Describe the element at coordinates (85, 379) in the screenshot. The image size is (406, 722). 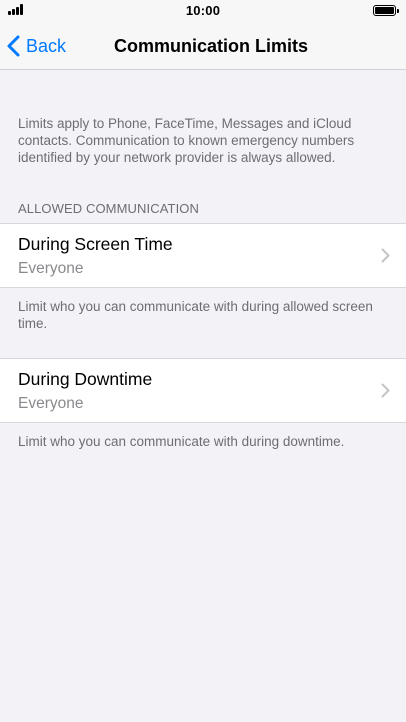
I see `row-title: During Downtime` at that location.